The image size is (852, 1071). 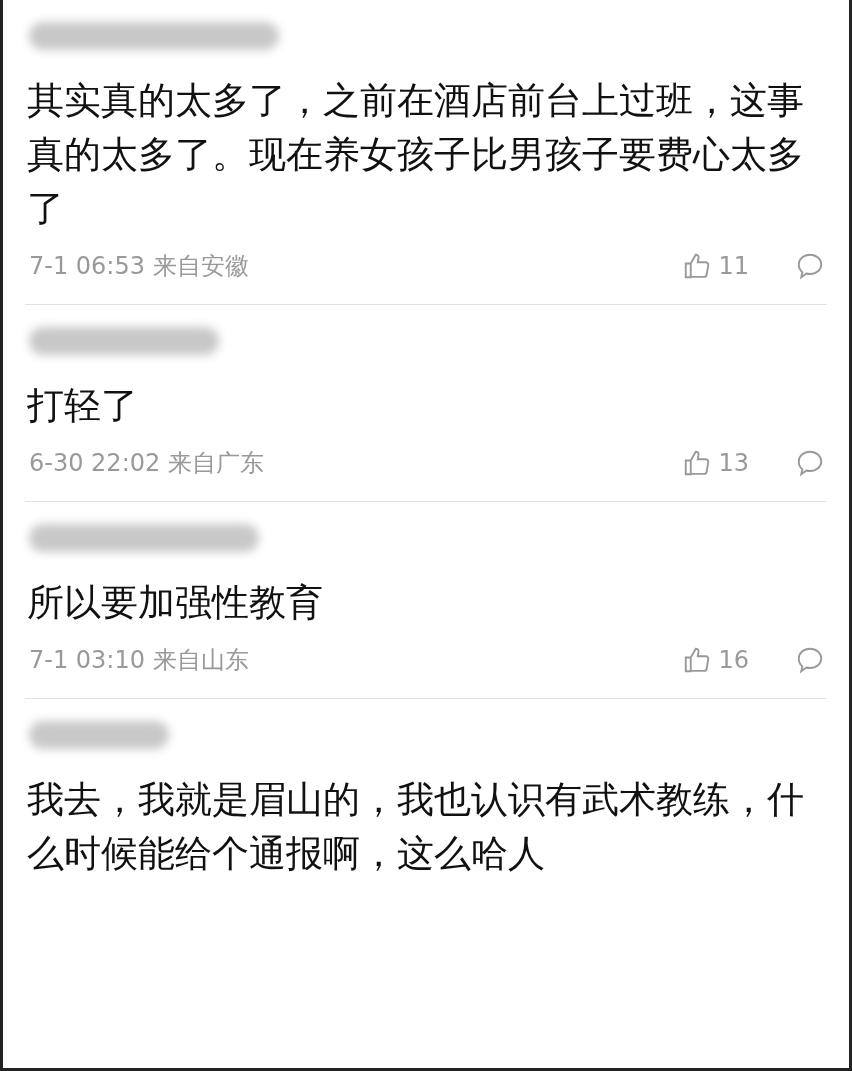 What do you see at coordinates (138, 660) in the screenshot?
I see `comment-time: 7-1 03:10 来自山东` at bounding box center [138, 660].